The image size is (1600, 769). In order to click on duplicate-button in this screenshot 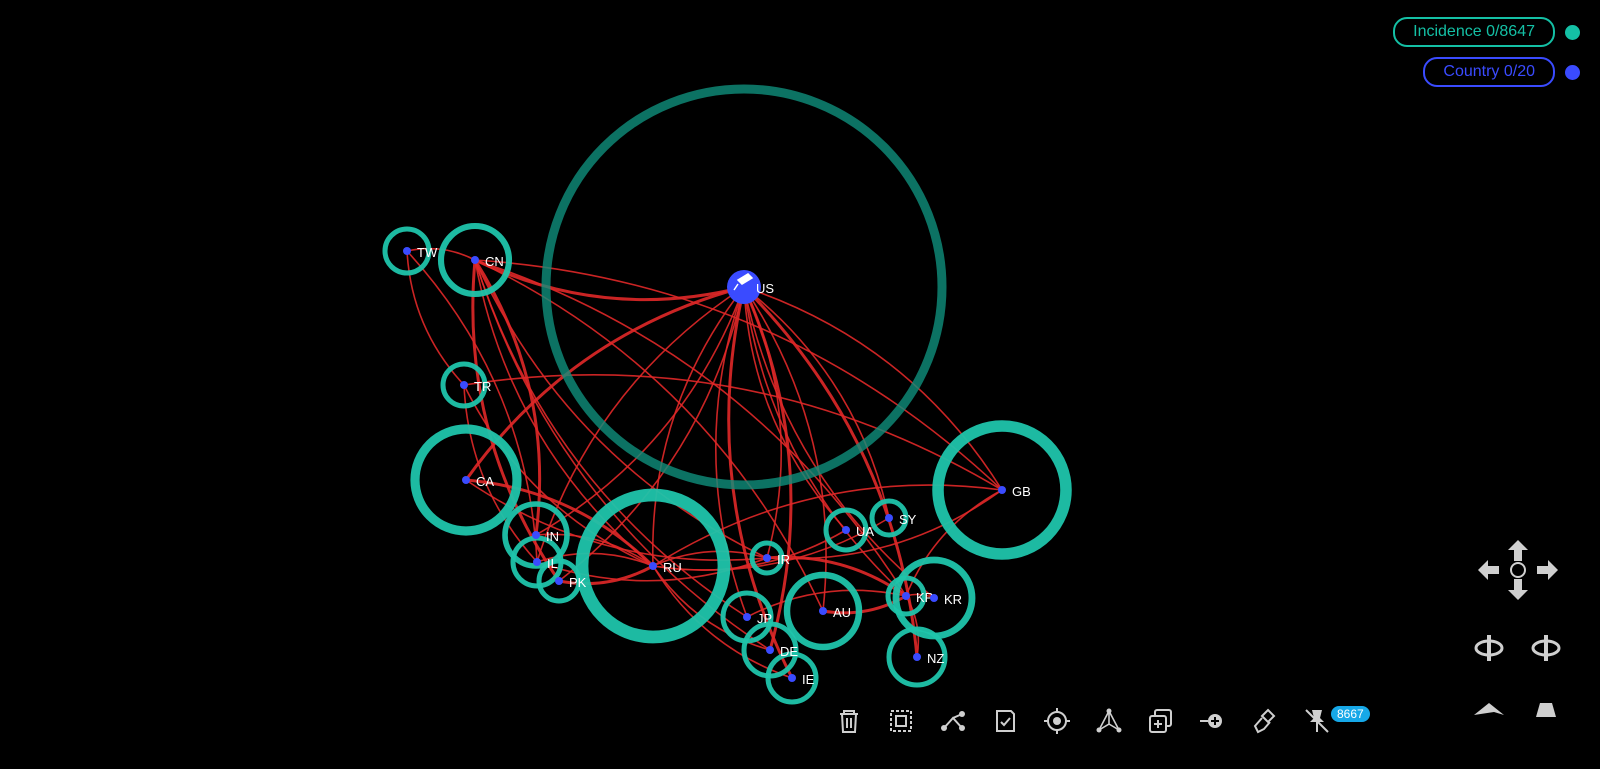, I will do `click(1161, 721)`.